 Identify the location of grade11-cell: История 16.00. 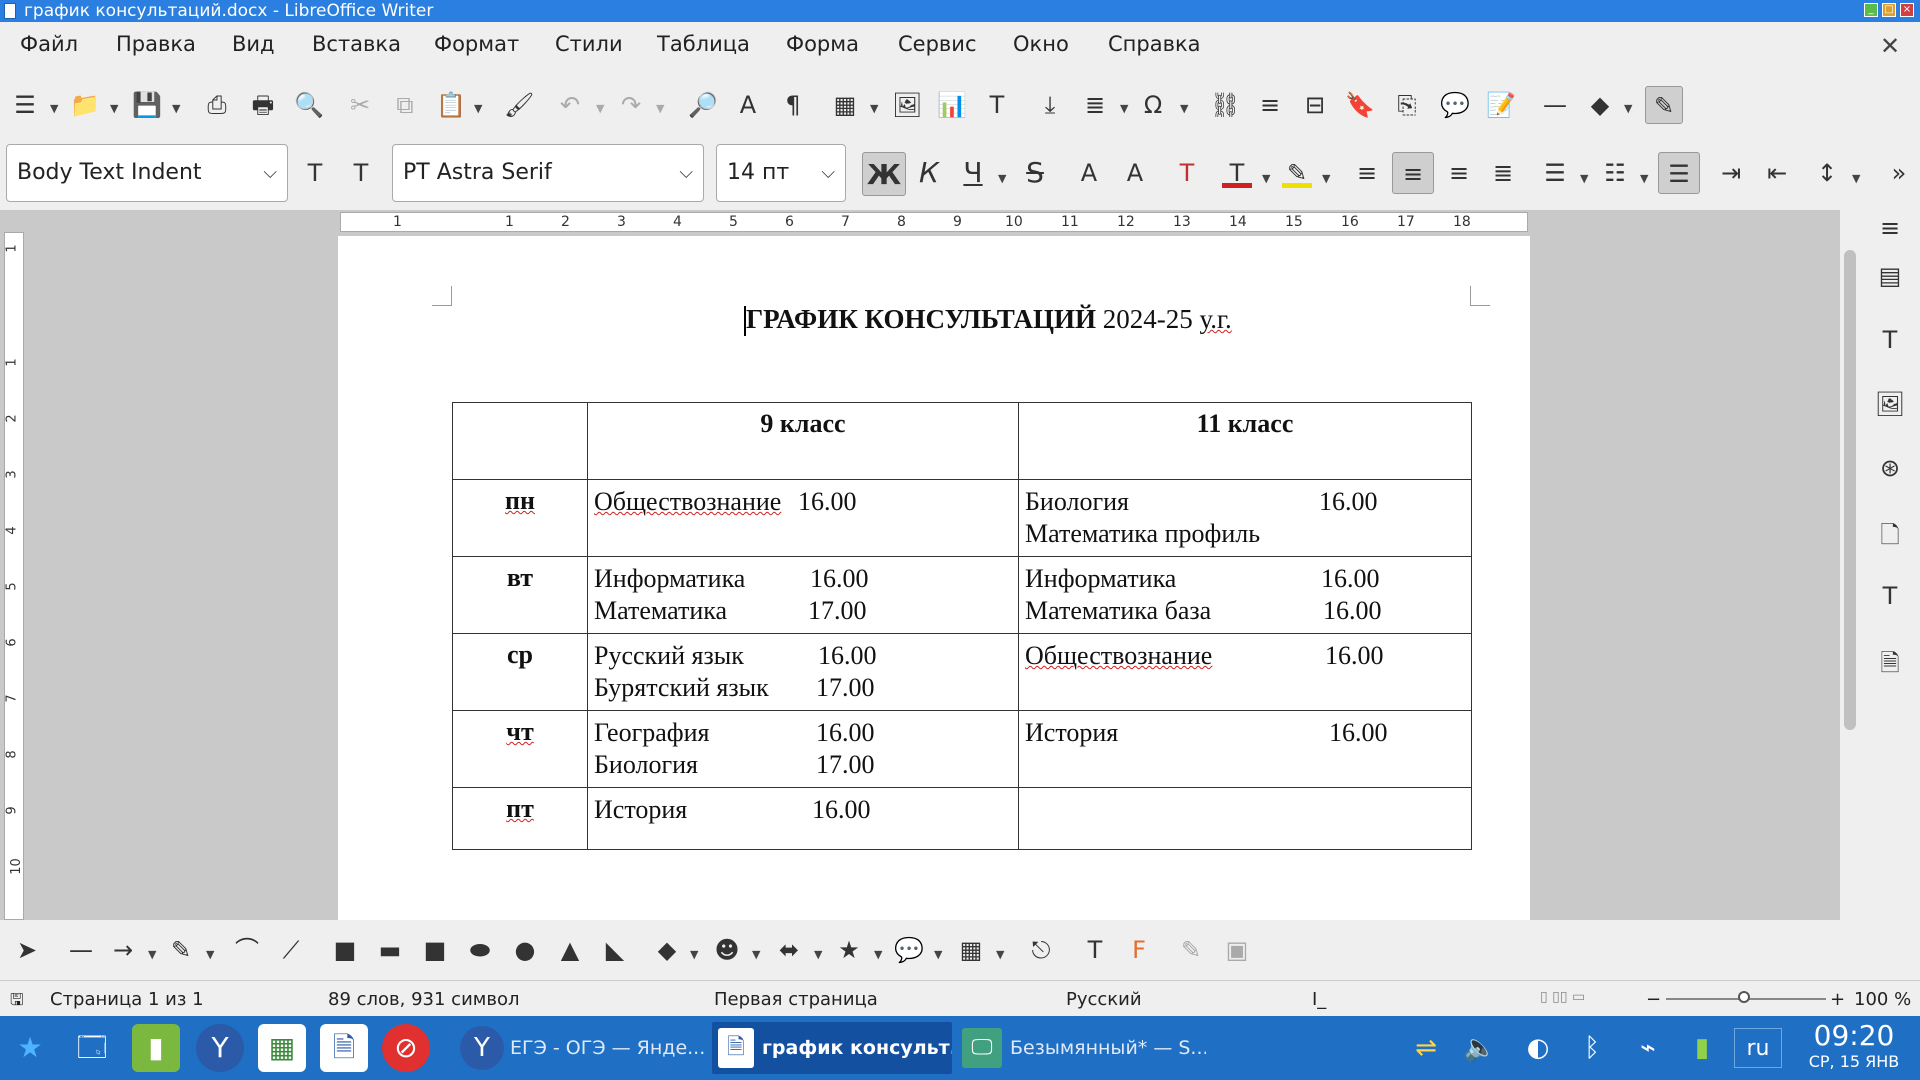
(1245, 749).